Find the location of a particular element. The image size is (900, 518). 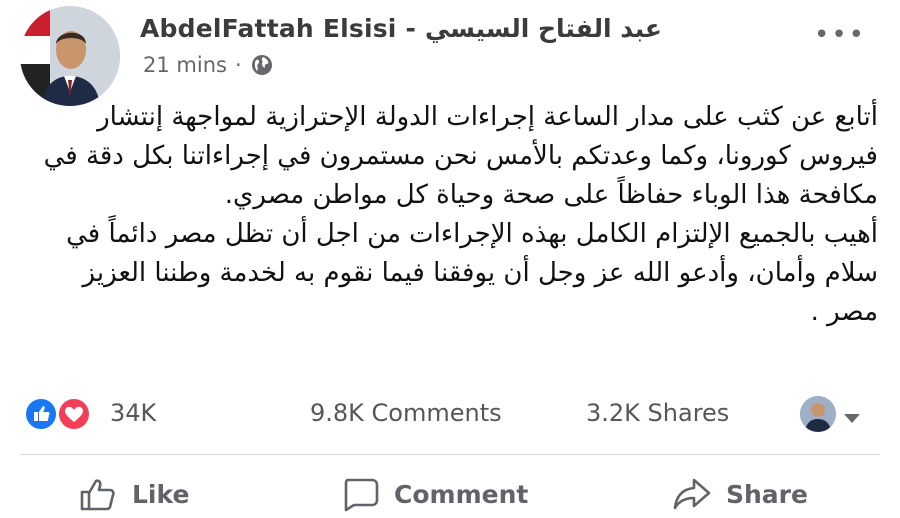

reactions-count: 34K is located at coordinates (133, 413).